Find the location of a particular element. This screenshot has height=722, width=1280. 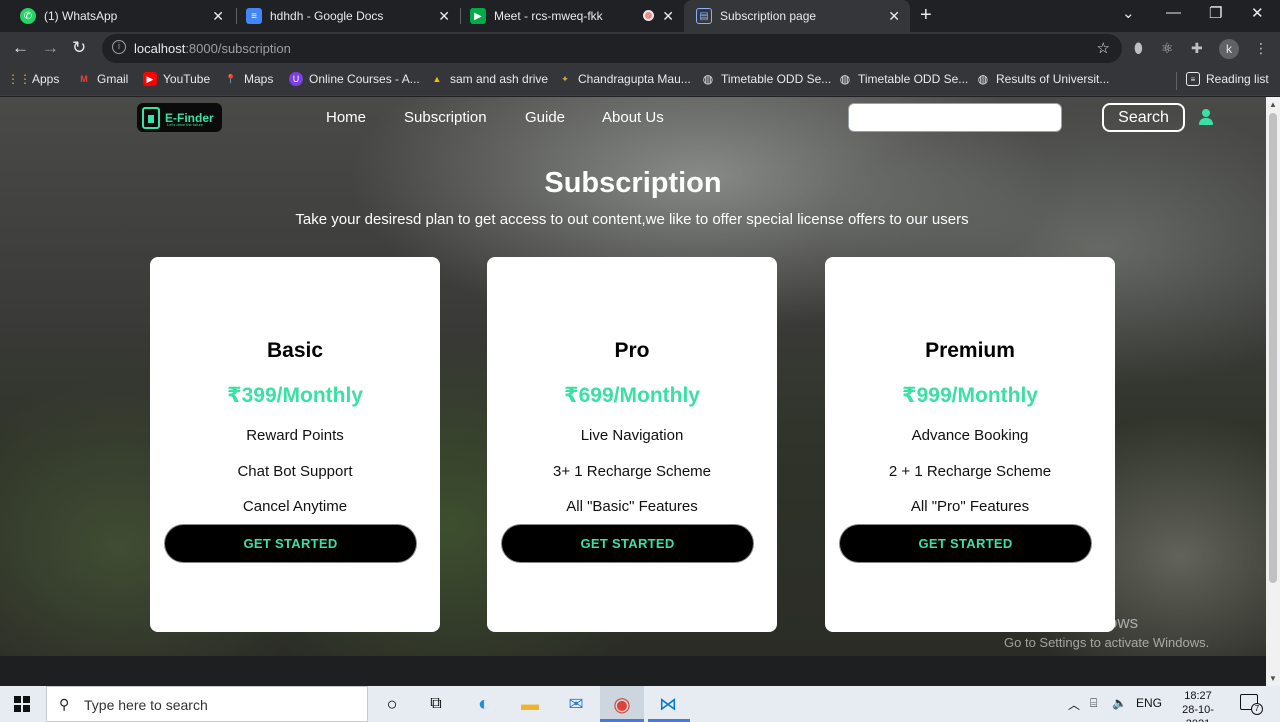

reading-list-icon: ≡ is located at coordinates (1193, 79).